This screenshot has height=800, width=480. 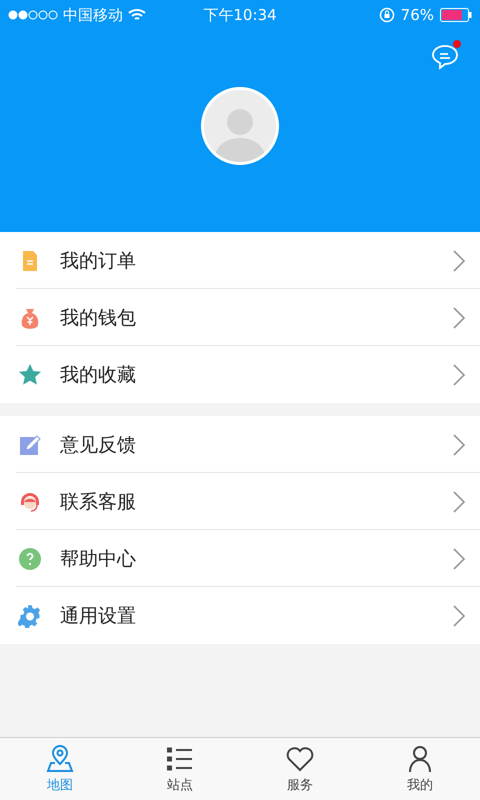 I want to click on tab: 我的, so click(x=420, y=769).